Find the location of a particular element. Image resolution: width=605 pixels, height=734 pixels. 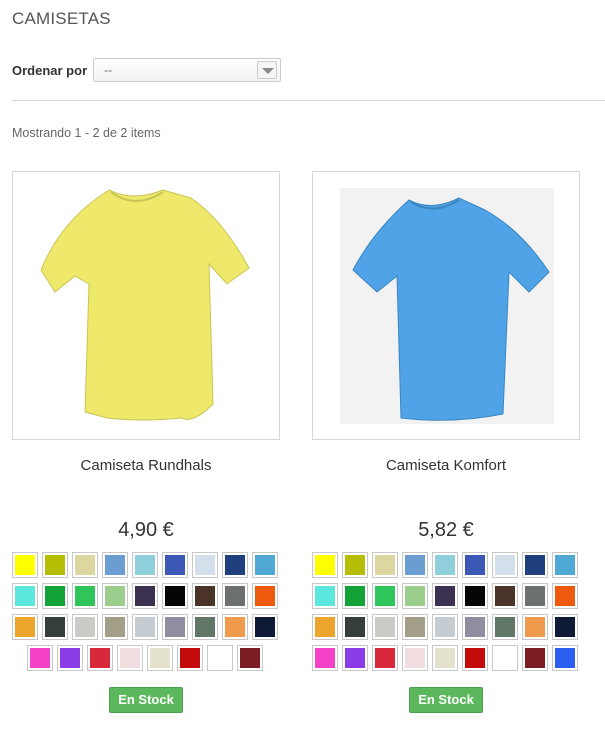

product-name: Camiseta Rundhals is located at coordinates (146, 465).